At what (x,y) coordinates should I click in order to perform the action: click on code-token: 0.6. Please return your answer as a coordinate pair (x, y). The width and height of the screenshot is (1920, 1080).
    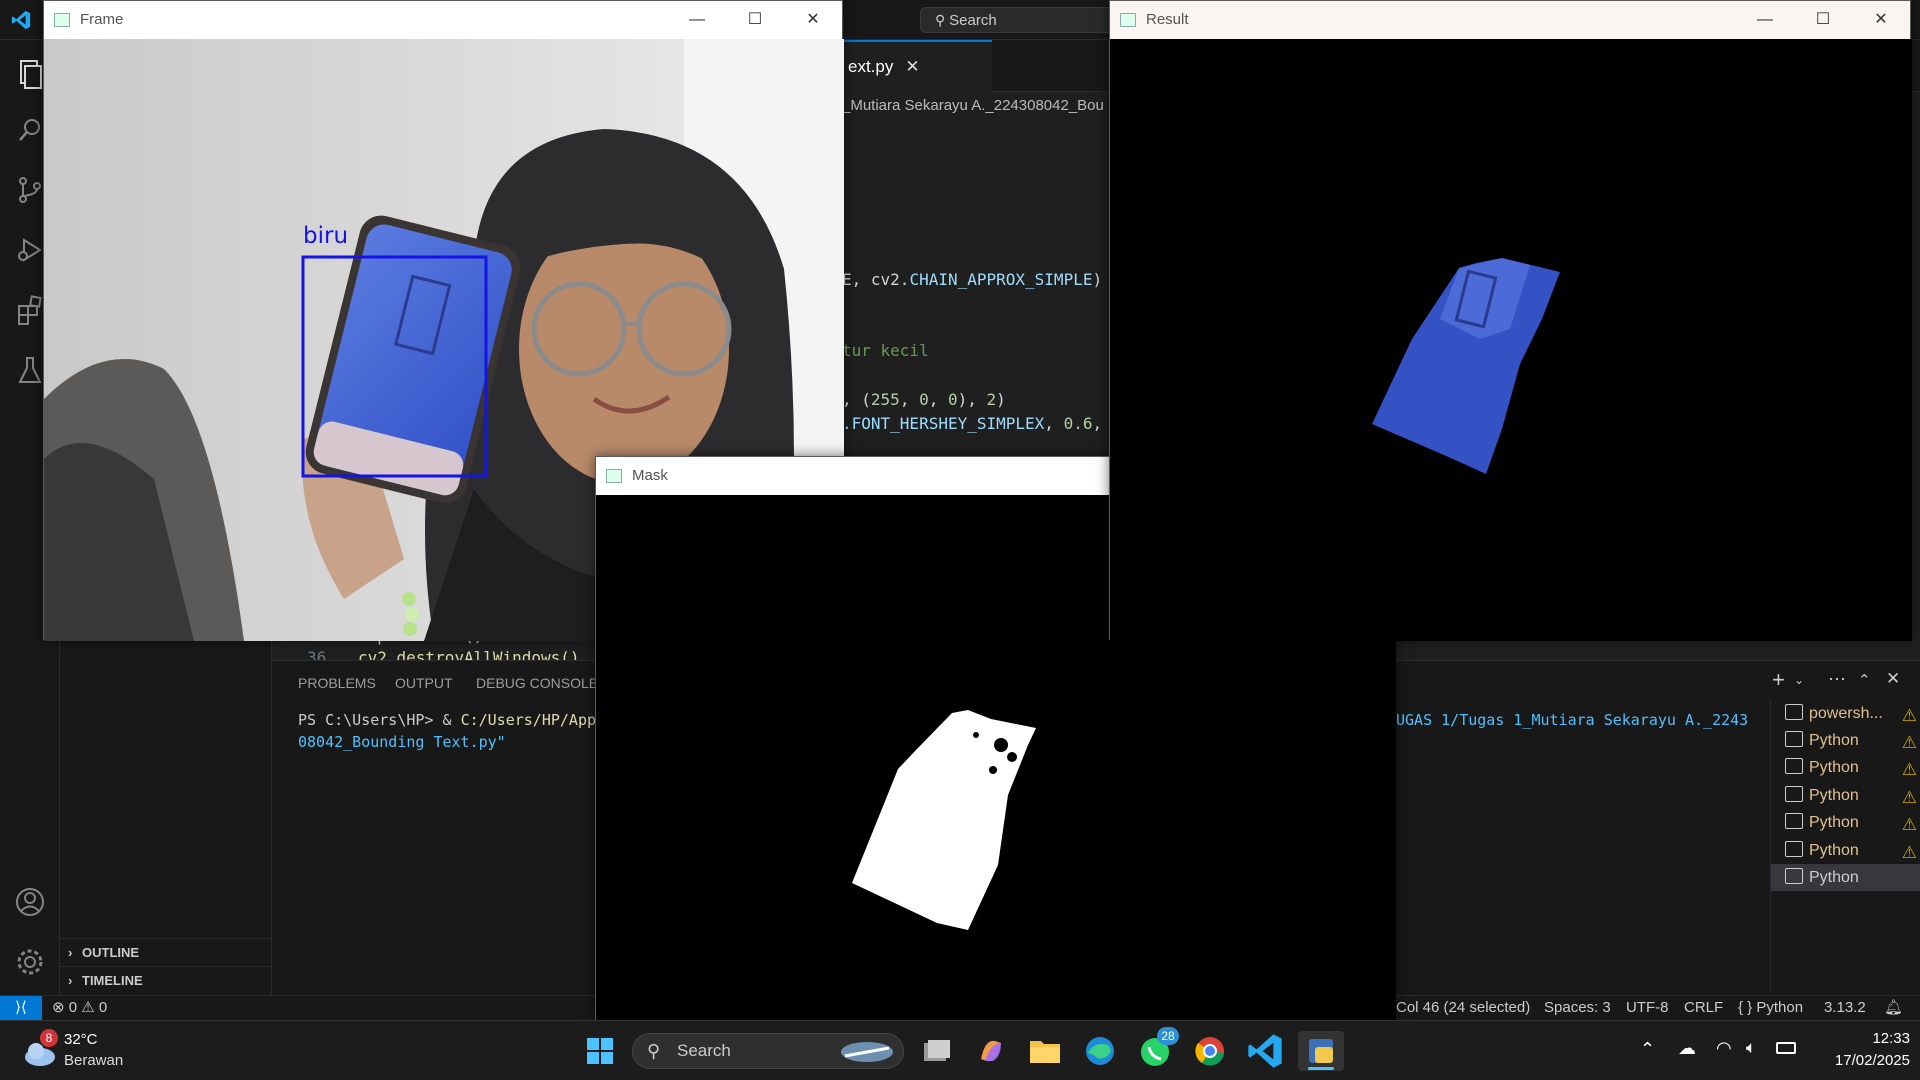
    Looking at the image, I should click on (1078, 423).